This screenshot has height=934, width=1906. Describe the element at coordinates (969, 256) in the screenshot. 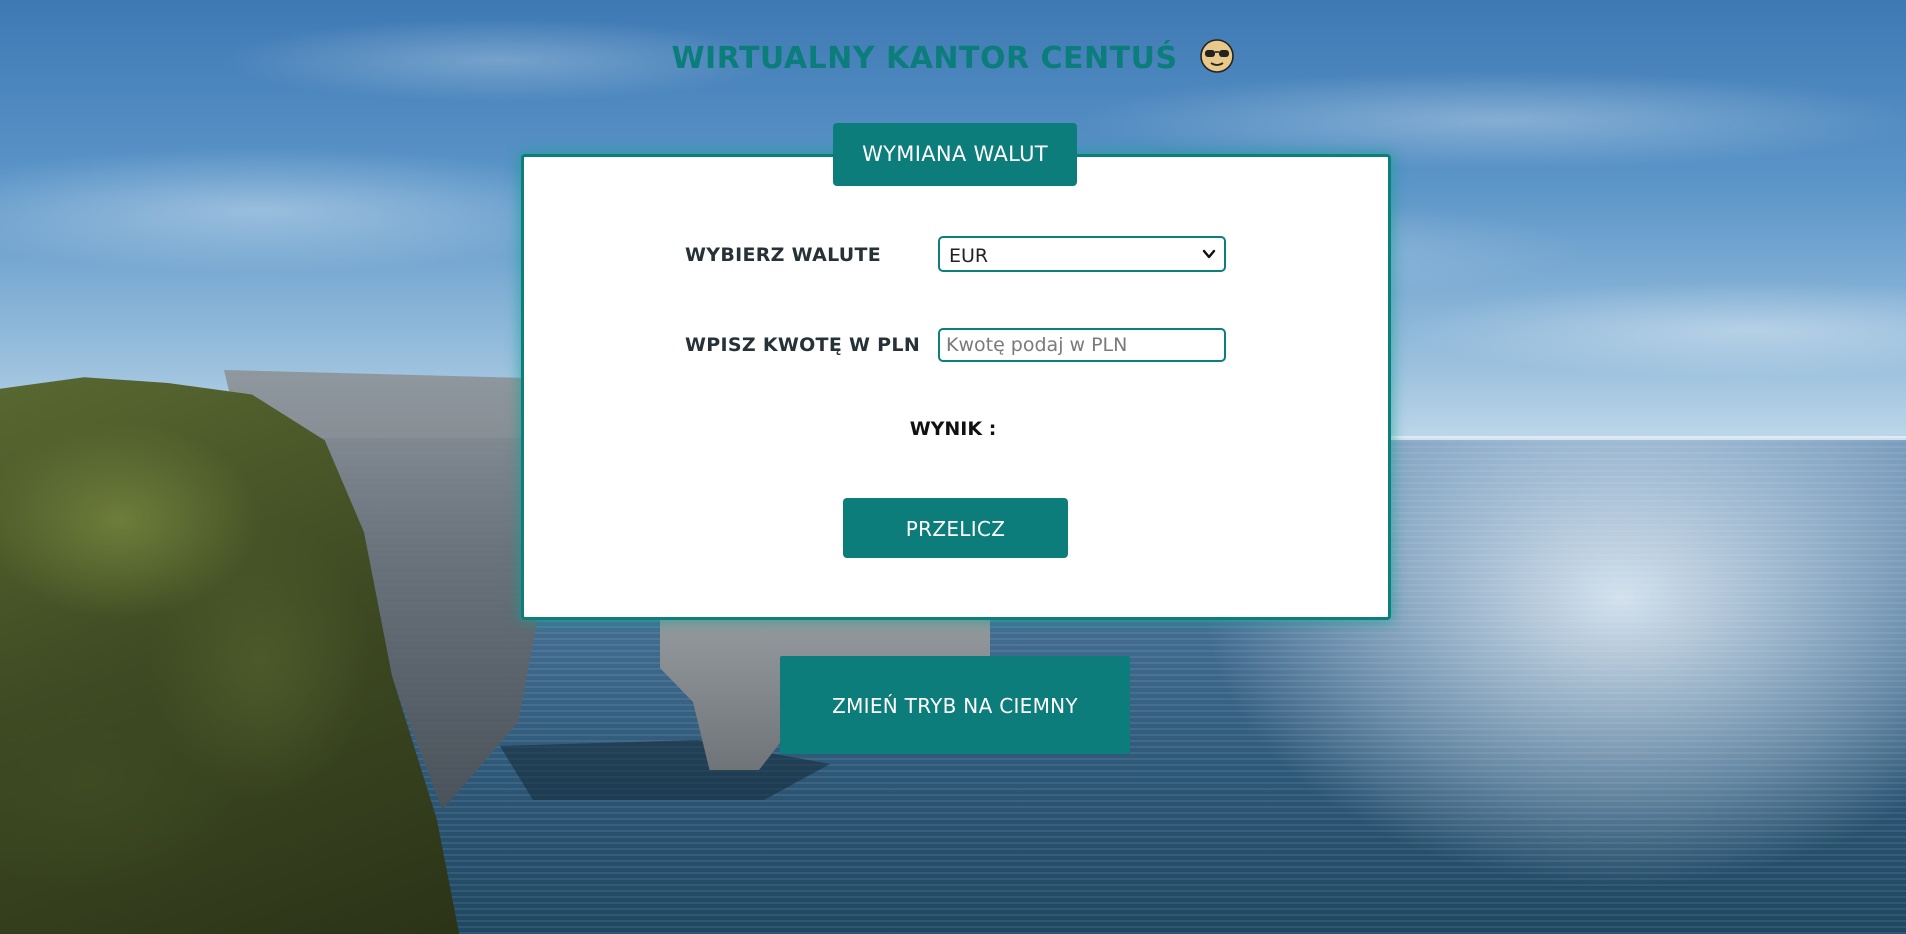

I see `currency-select-value: EUR` at that location.